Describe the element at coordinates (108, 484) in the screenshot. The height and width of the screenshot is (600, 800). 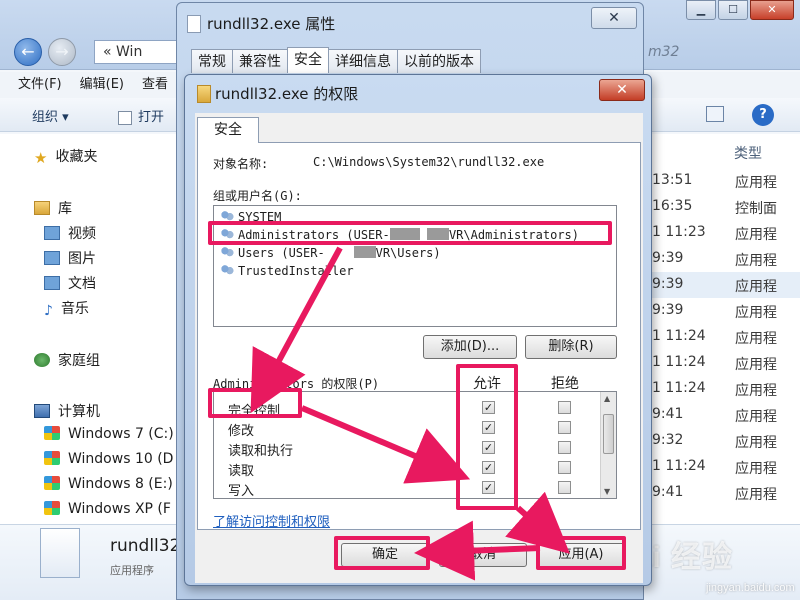
I see `nav-drive-e: Windows 8 (E:)` at that location.